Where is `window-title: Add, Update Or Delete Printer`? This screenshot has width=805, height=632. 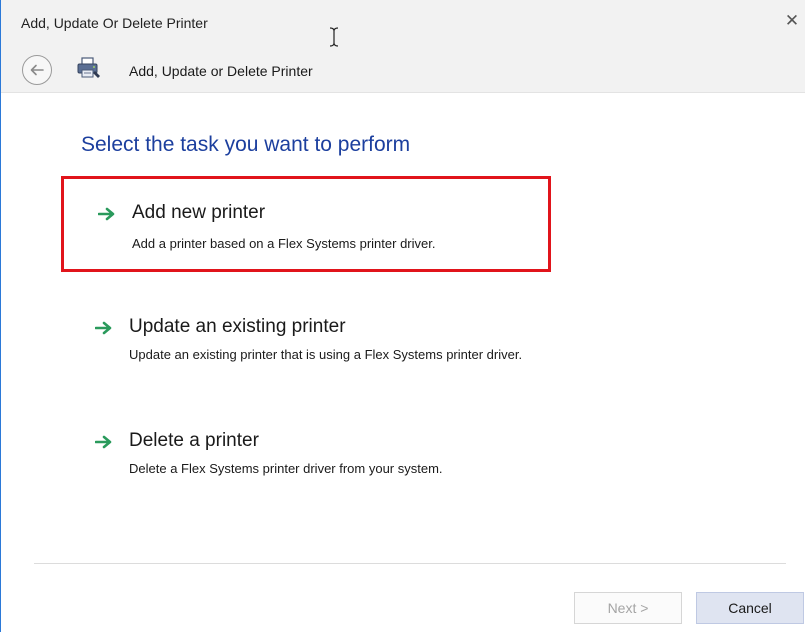
window-title: Add, Update Or Delete Printer is located at coordinates (114, 23).